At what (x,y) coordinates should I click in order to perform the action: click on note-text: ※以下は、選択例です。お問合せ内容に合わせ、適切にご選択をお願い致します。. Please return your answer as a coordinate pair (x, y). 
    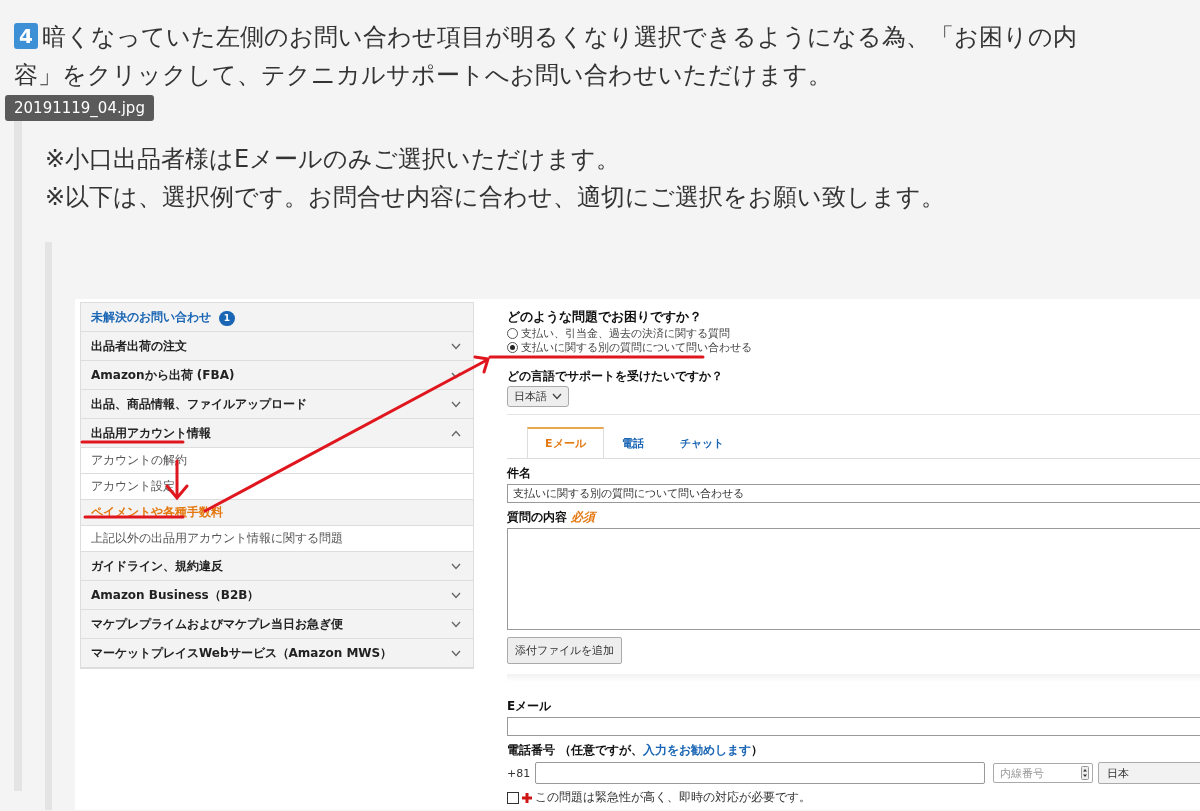
    Looking at the image, I should click on (496, 197).